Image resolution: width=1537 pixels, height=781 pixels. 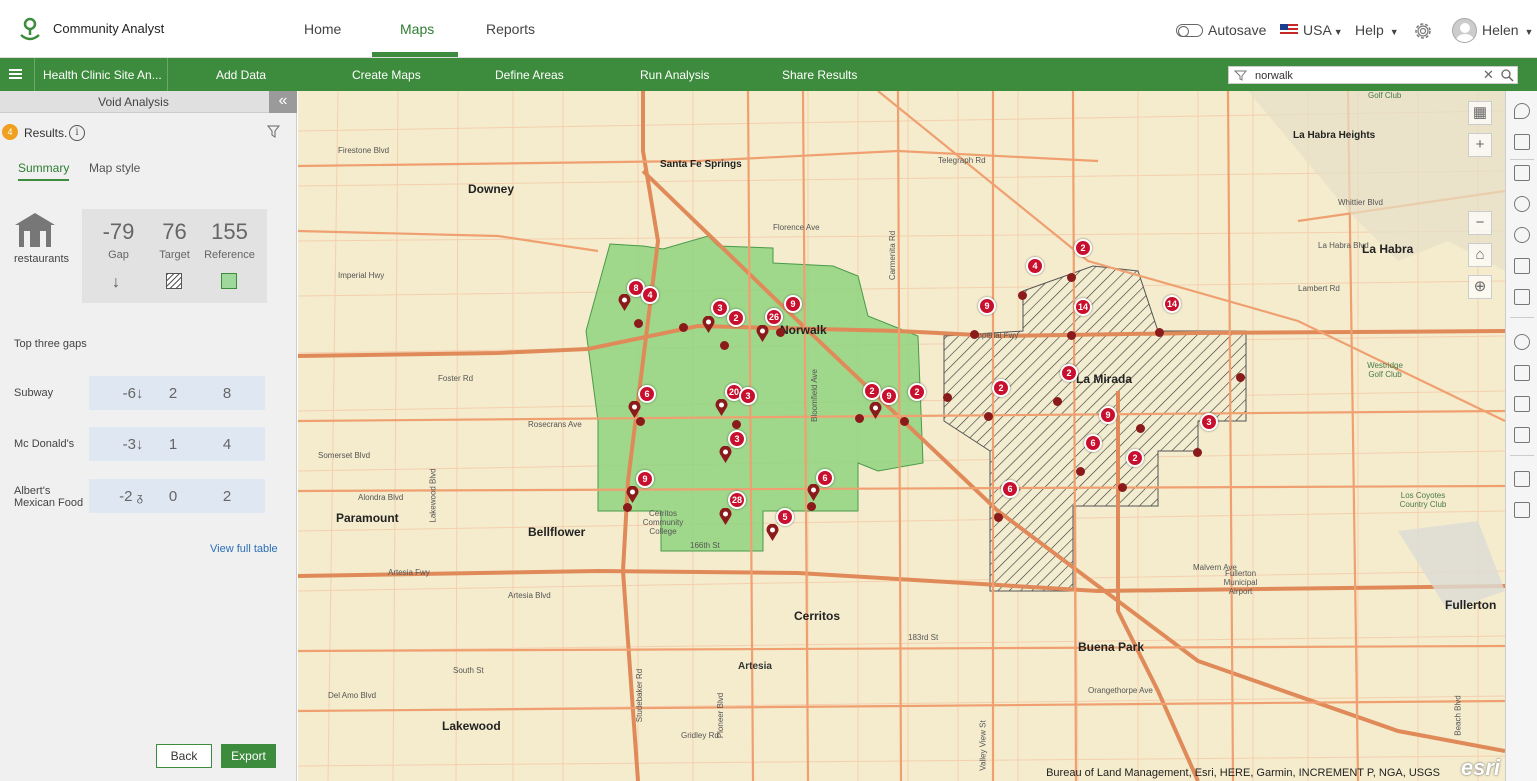 I want to click on print-icon, so click(x=1522, y=404).